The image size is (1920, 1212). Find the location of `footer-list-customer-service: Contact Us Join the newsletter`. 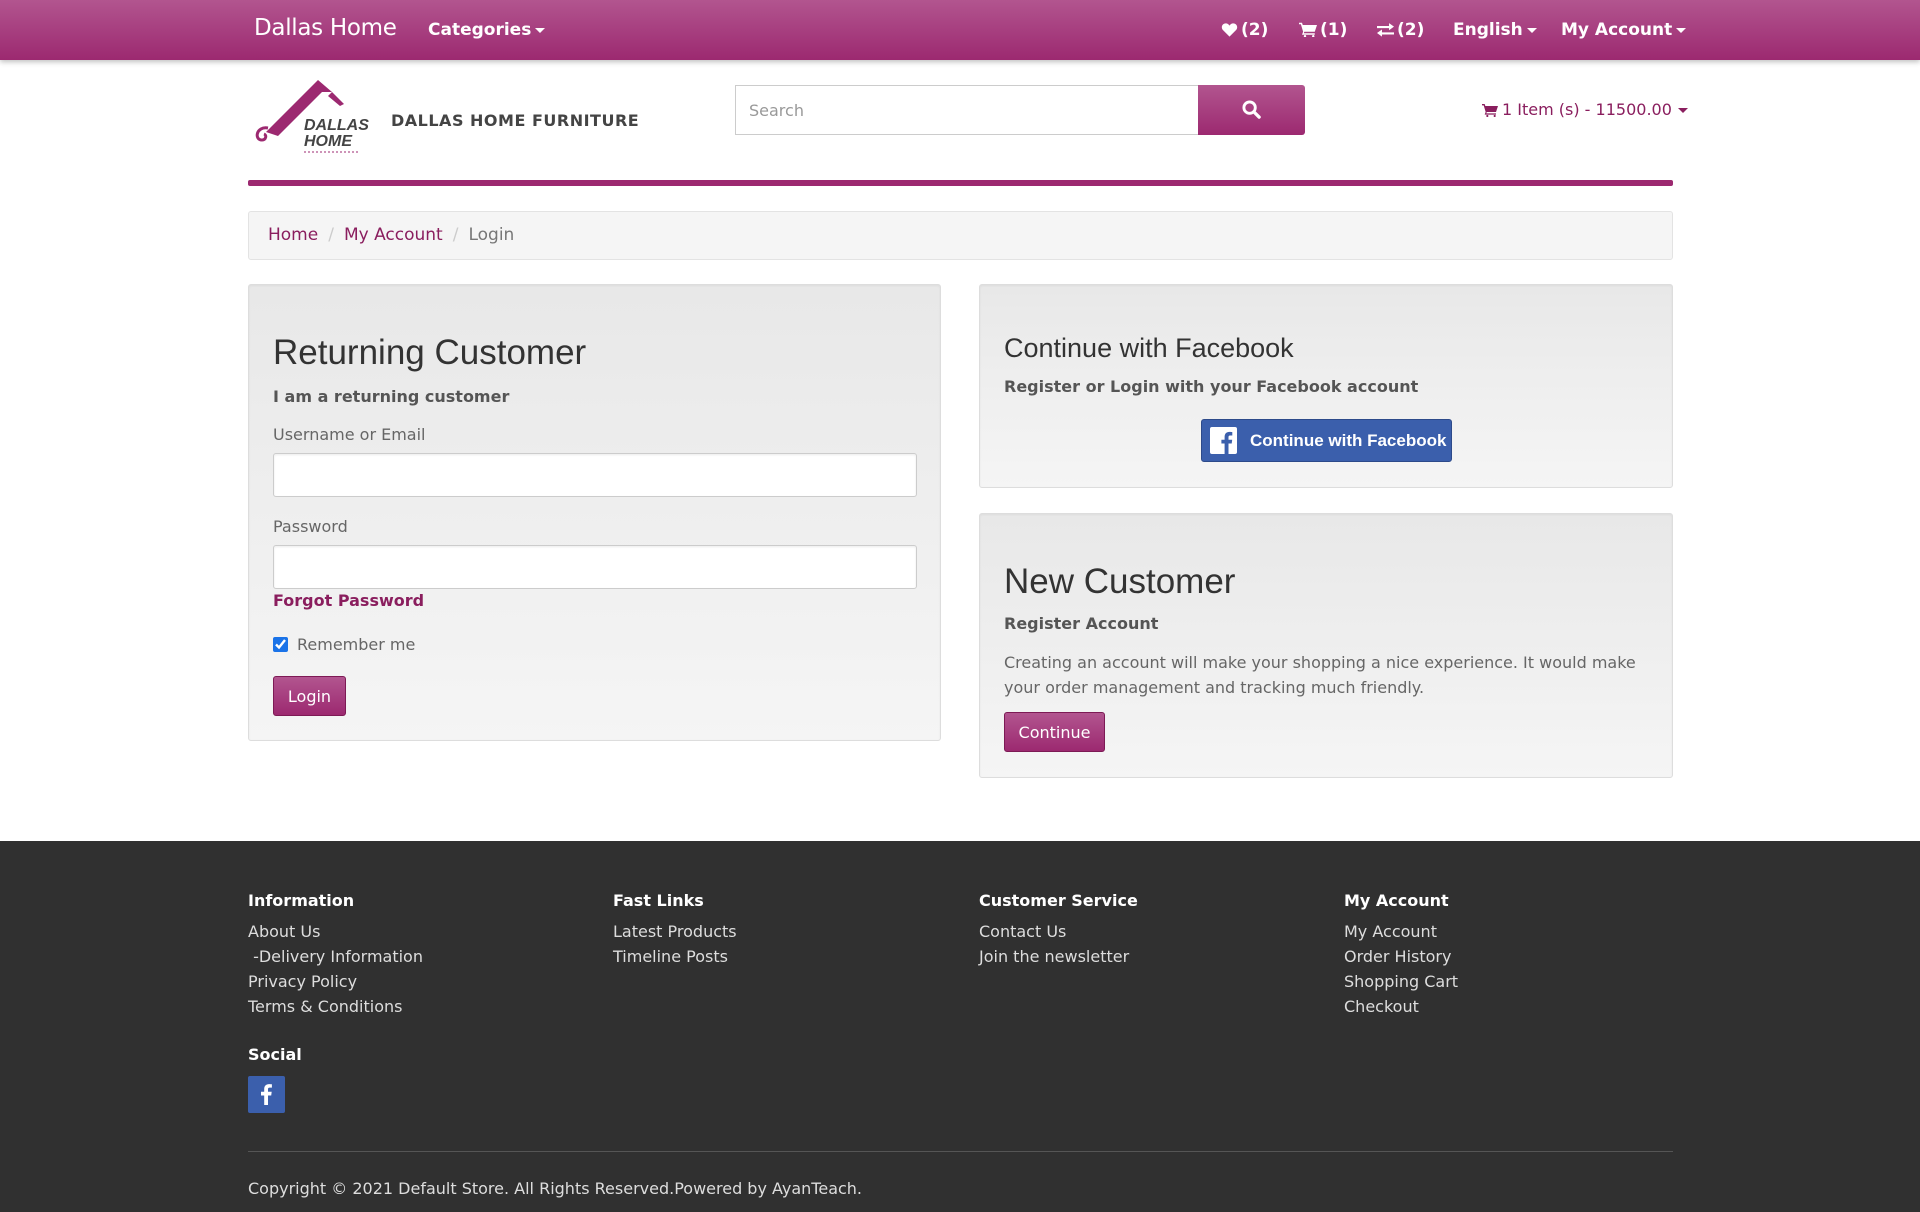

footer-list-customer-service: Contact Us Join the newsletter is located at coordinates (1054, 944).